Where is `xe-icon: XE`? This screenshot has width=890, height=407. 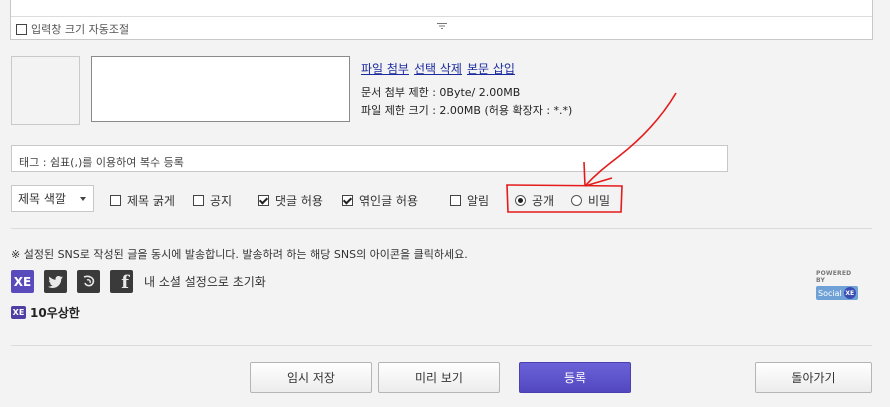
xe-icon: XE is located at coordinates (22, 281).